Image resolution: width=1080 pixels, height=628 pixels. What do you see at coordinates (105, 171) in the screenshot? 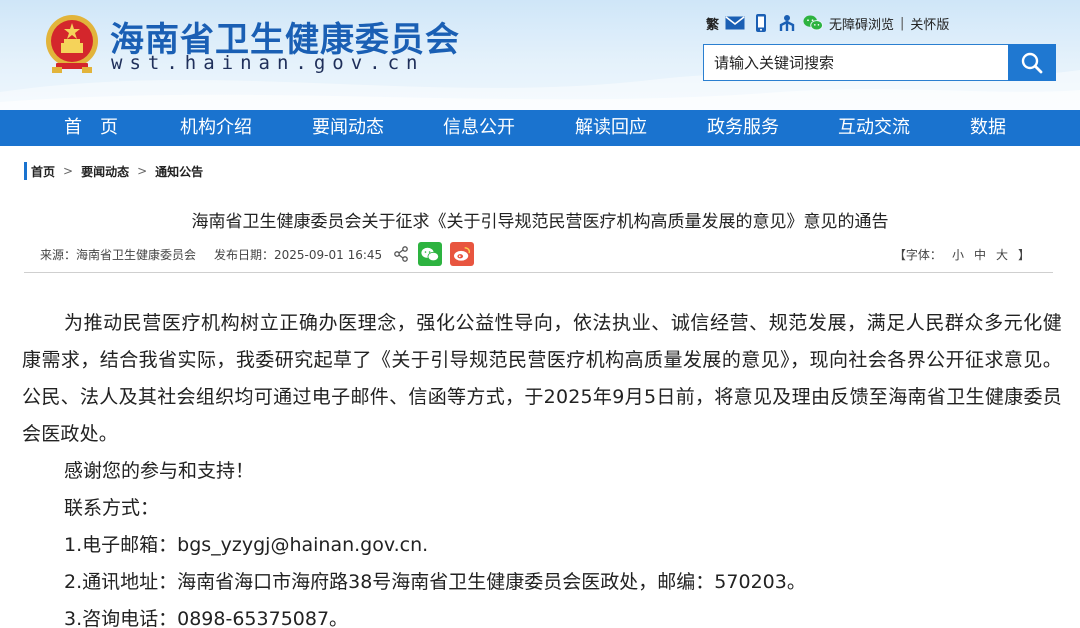
I see `breadcrumb-news: 要闻动态` at bounding box center [105, 171].